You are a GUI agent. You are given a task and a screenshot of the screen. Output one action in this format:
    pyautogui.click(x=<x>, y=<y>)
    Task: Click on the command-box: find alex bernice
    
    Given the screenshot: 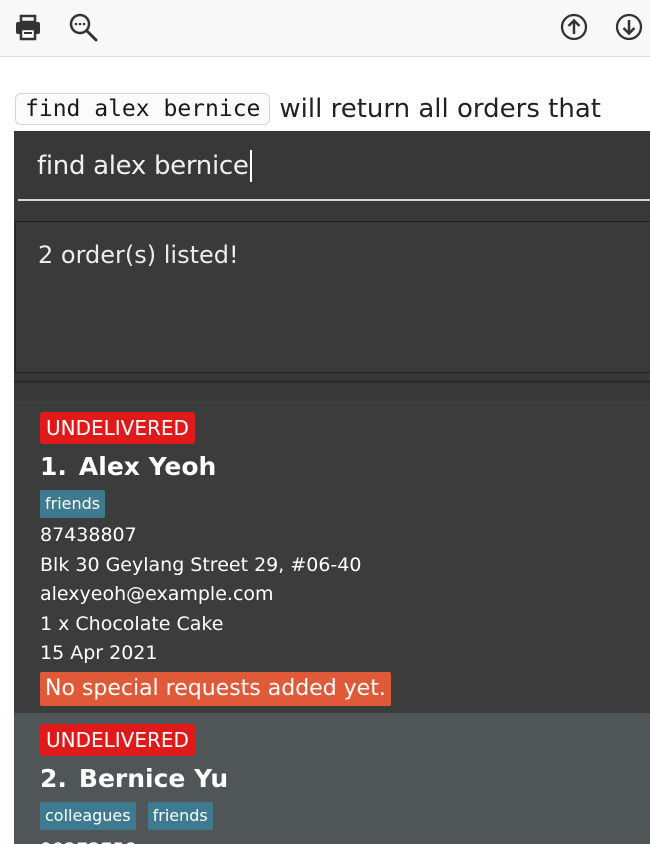 What is the action you would take?
    pyautogui.click(x=332, y=166)
    